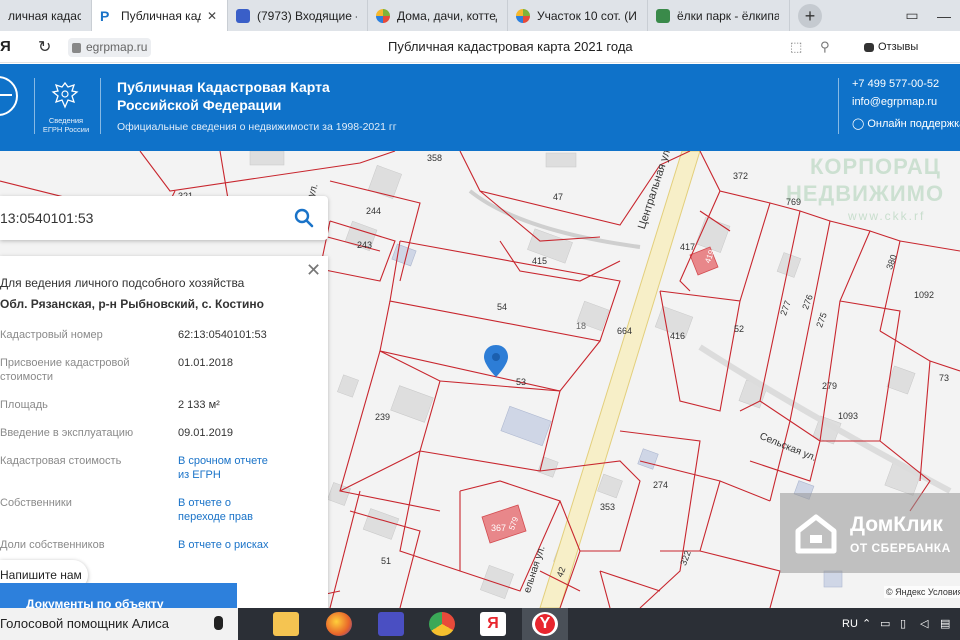  Describe the element at coordinates (382, 417) in the screenshot. I see `parcel-number: 239` at that location.